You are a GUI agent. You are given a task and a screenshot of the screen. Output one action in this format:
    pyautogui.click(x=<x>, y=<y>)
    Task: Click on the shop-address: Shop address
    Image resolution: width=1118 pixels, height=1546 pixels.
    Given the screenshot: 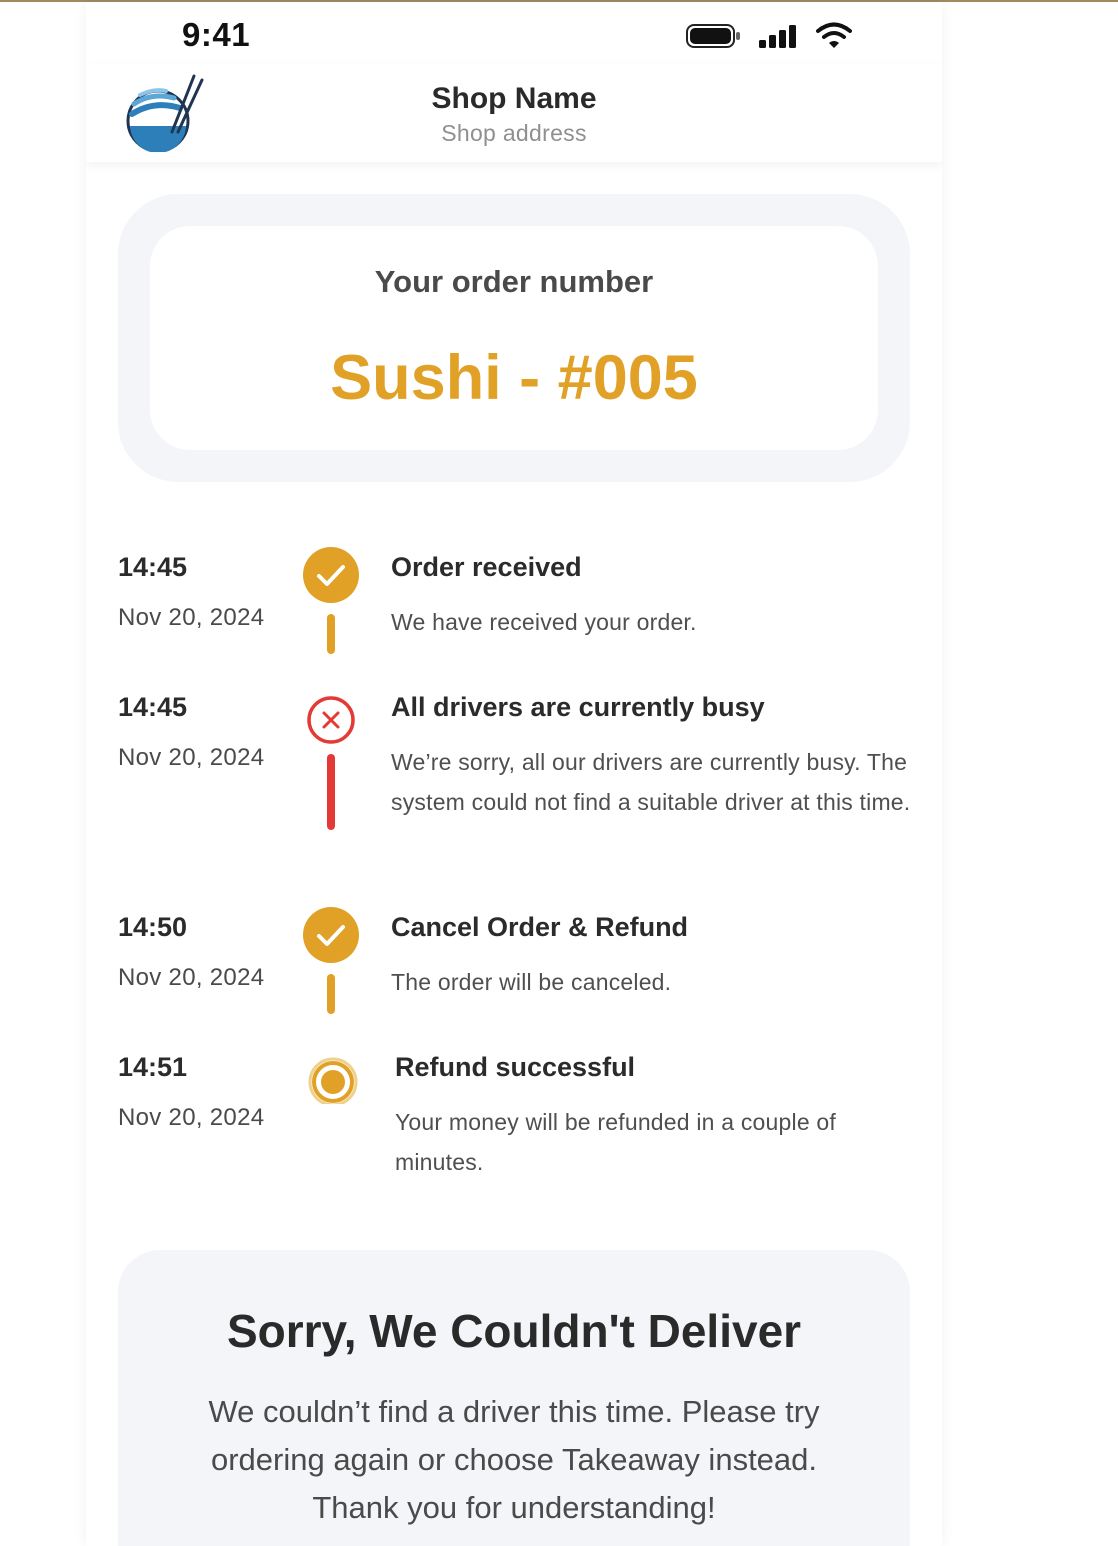 What is the action you would take?
    pyautogui.click(x=514, y=133)
    